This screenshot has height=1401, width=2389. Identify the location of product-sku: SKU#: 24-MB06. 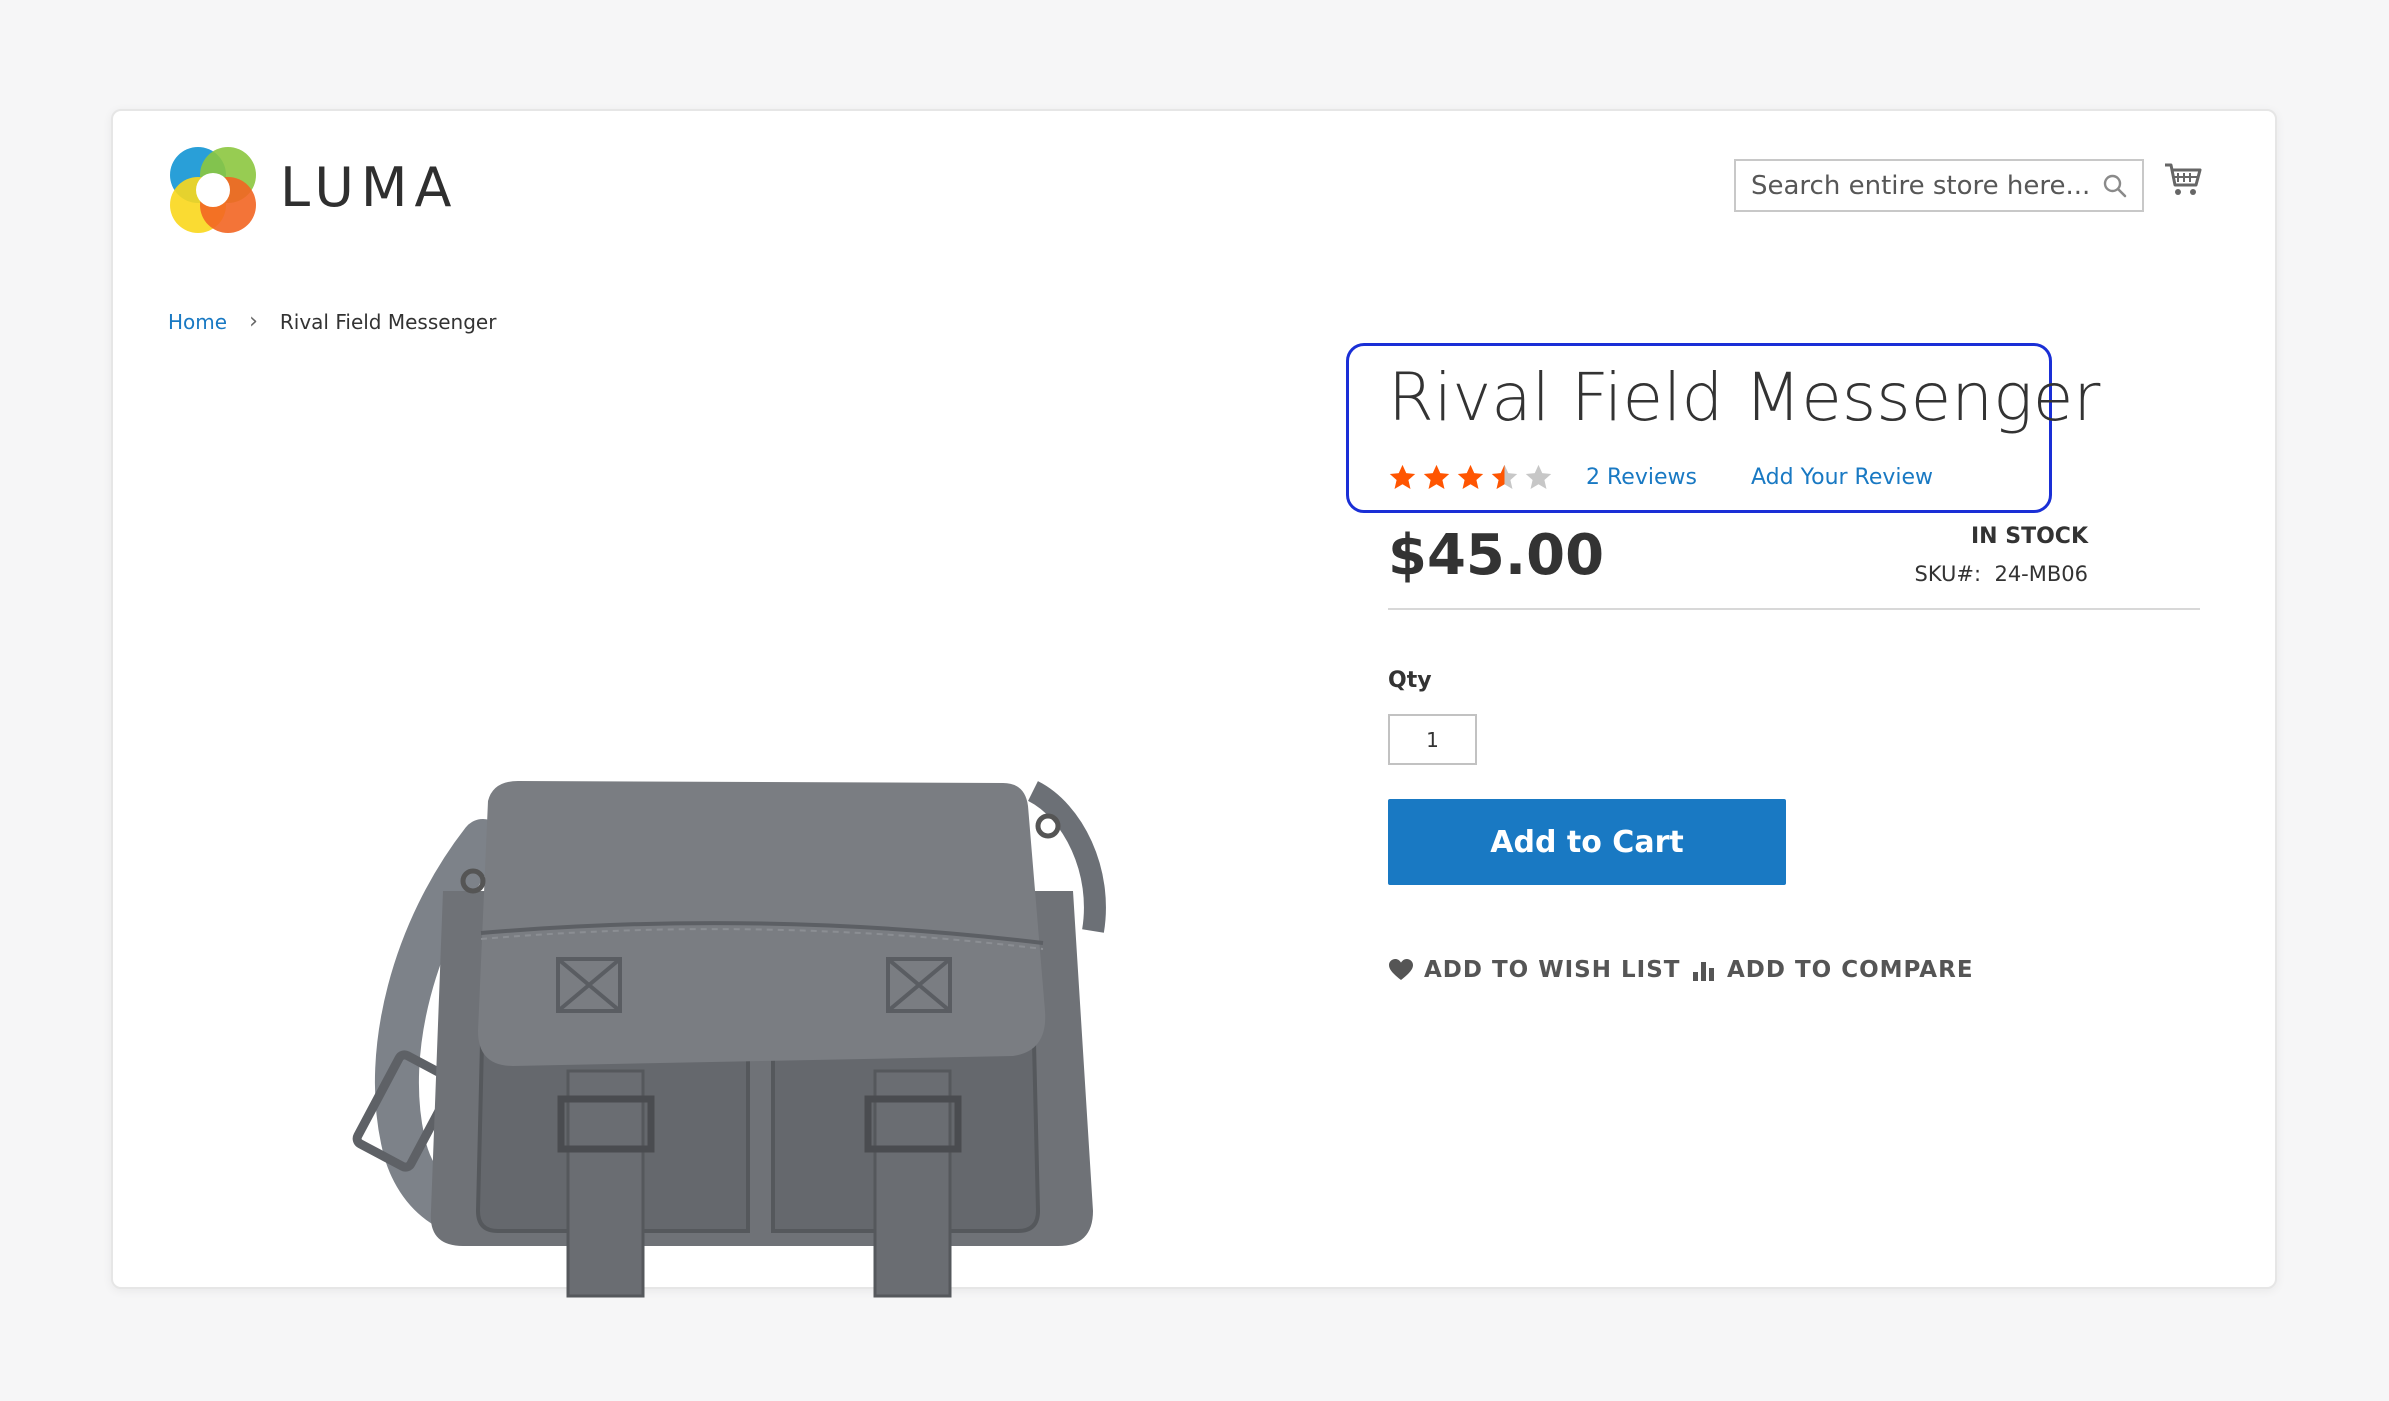
(2002, 574).